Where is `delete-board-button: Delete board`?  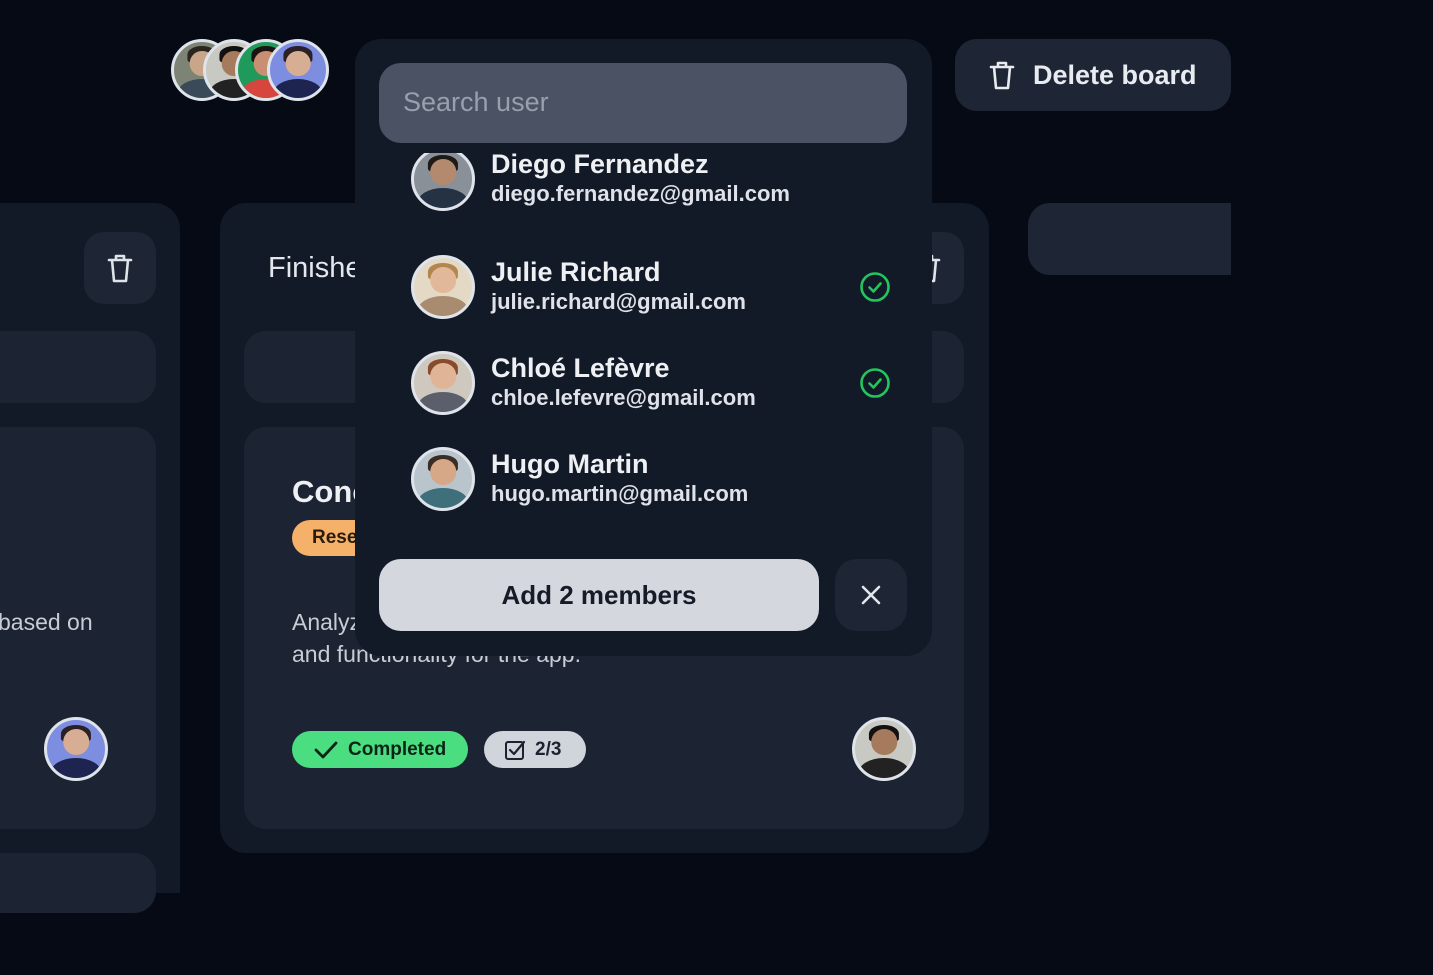
delete-board-button: Delete board is located at coordinates (1093, 75).